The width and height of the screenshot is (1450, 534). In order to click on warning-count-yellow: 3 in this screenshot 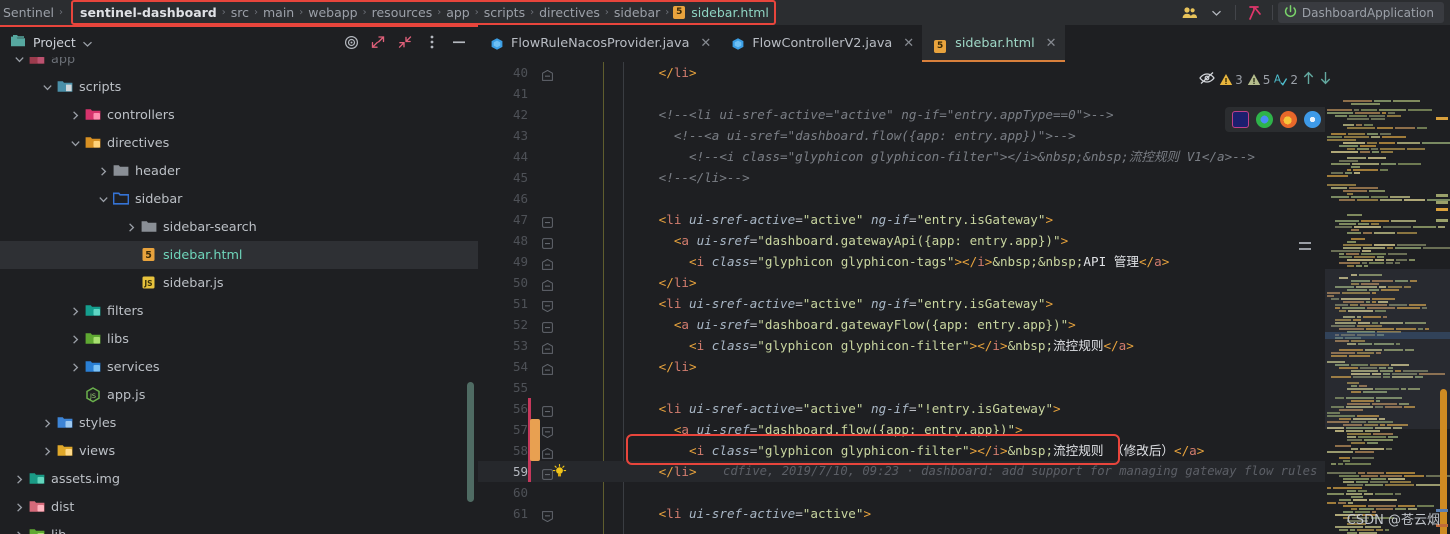, I will do `click(1231, 80)`.